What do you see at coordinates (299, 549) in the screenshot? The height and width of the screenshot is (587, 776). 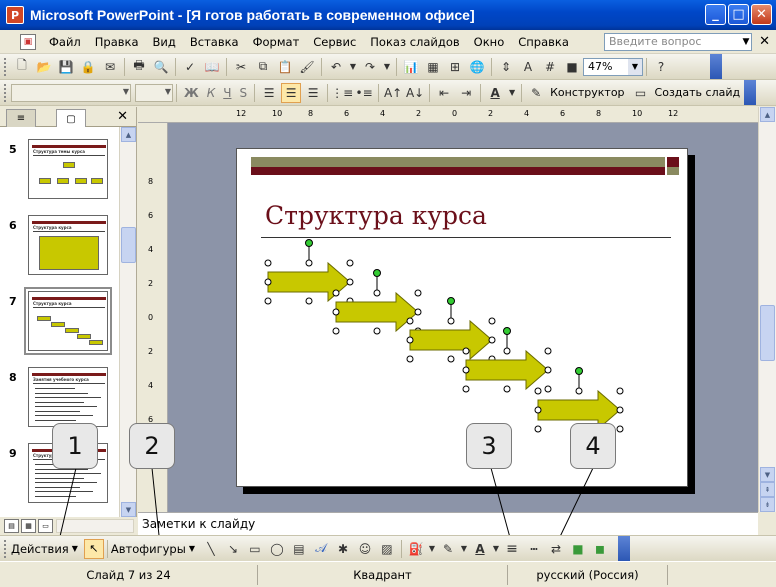 I see `textbox-icon: ▤` at bounding box center [299, 549].